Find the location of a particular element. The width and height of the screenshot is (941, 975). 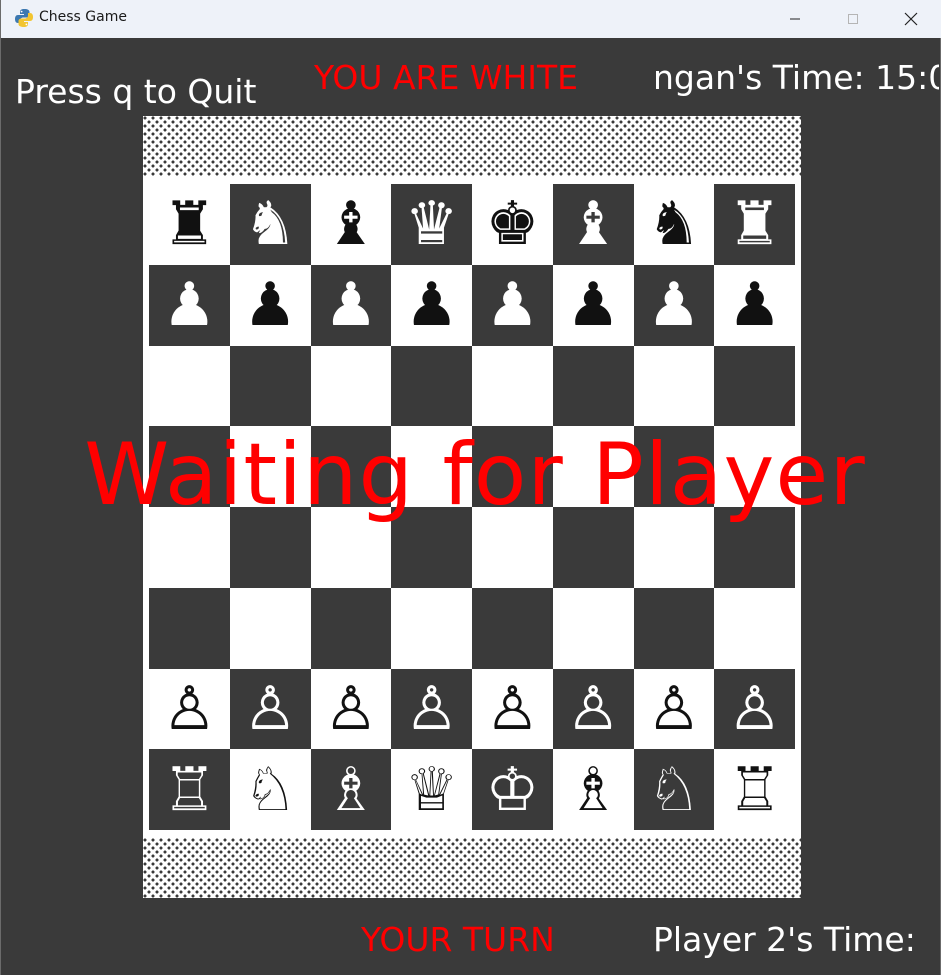

square-h7: ♟ is located at coordinates (754, 305).